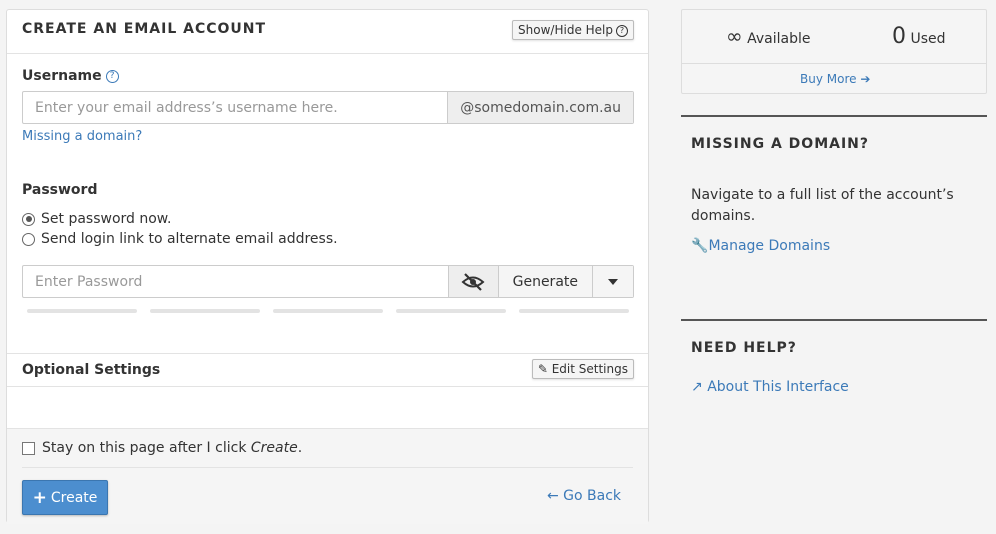 The image size is (996, 534). I want to click on missing-domain-rule, so click(834, 116).